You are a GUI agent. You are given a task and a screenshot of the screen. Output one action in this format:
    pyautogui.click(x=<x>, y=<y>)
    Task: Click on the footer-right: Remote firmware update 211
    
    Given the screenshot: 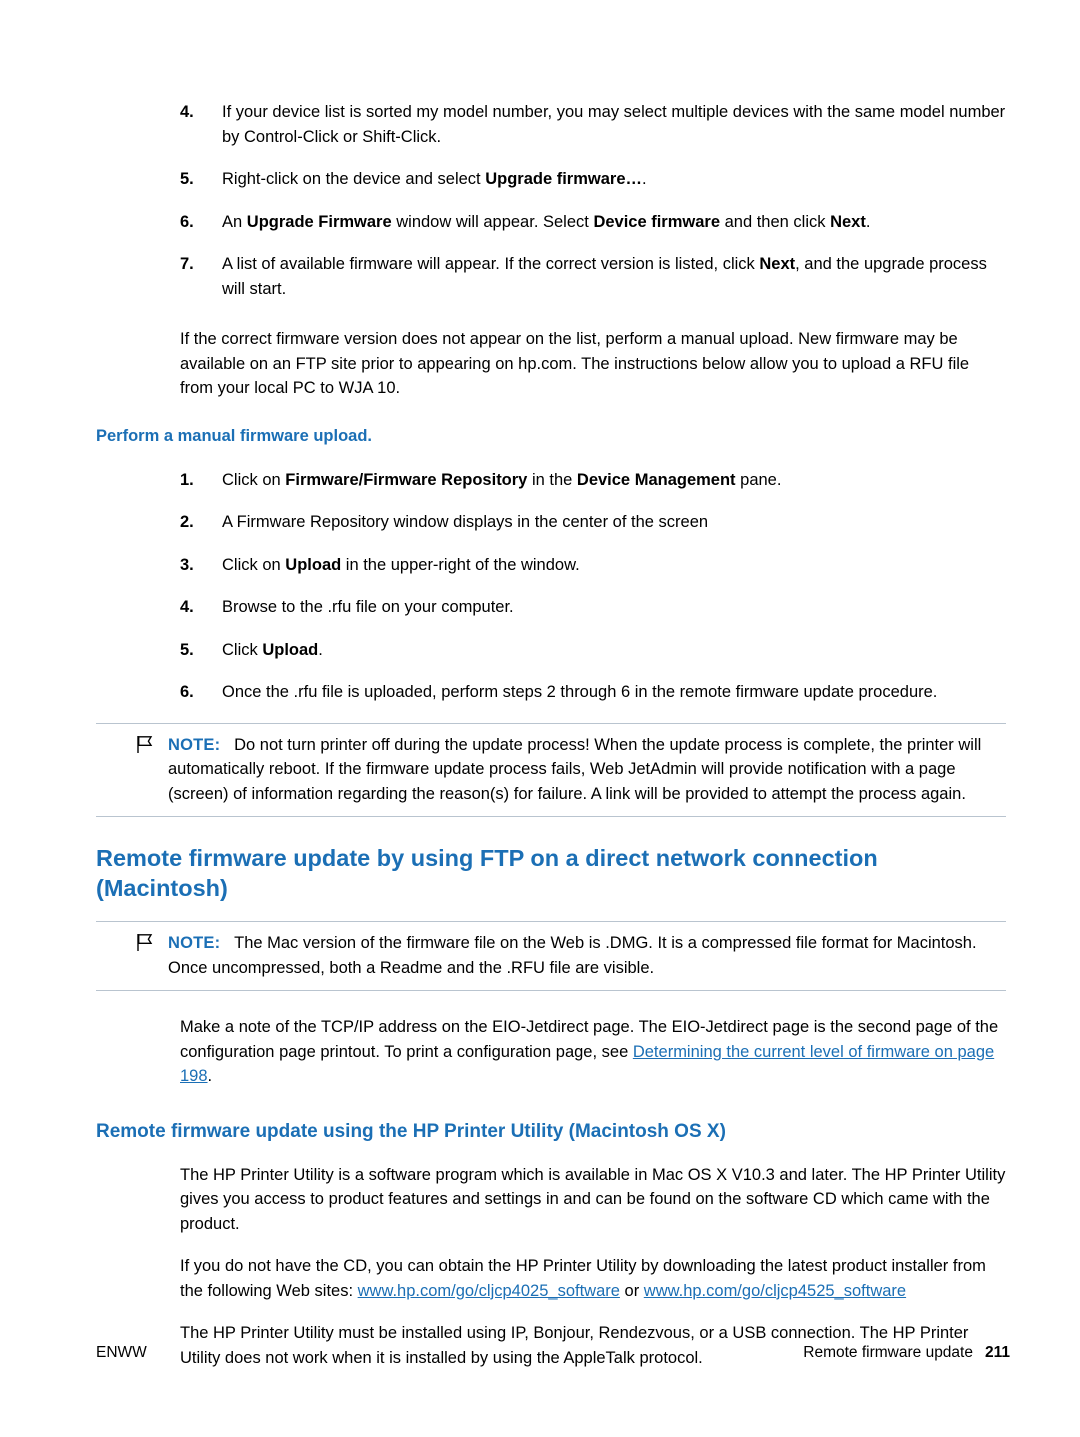 What is the action you would take?
    pyautogui.click(x=906, y=1353)
    